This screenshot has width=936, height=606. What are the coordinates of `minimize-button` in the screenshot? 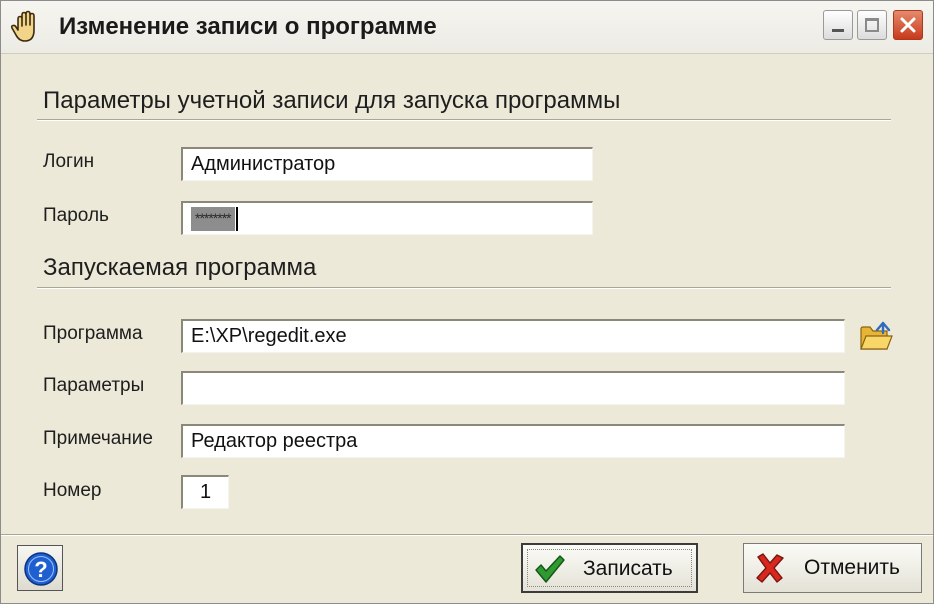 It's located at (838, 25).